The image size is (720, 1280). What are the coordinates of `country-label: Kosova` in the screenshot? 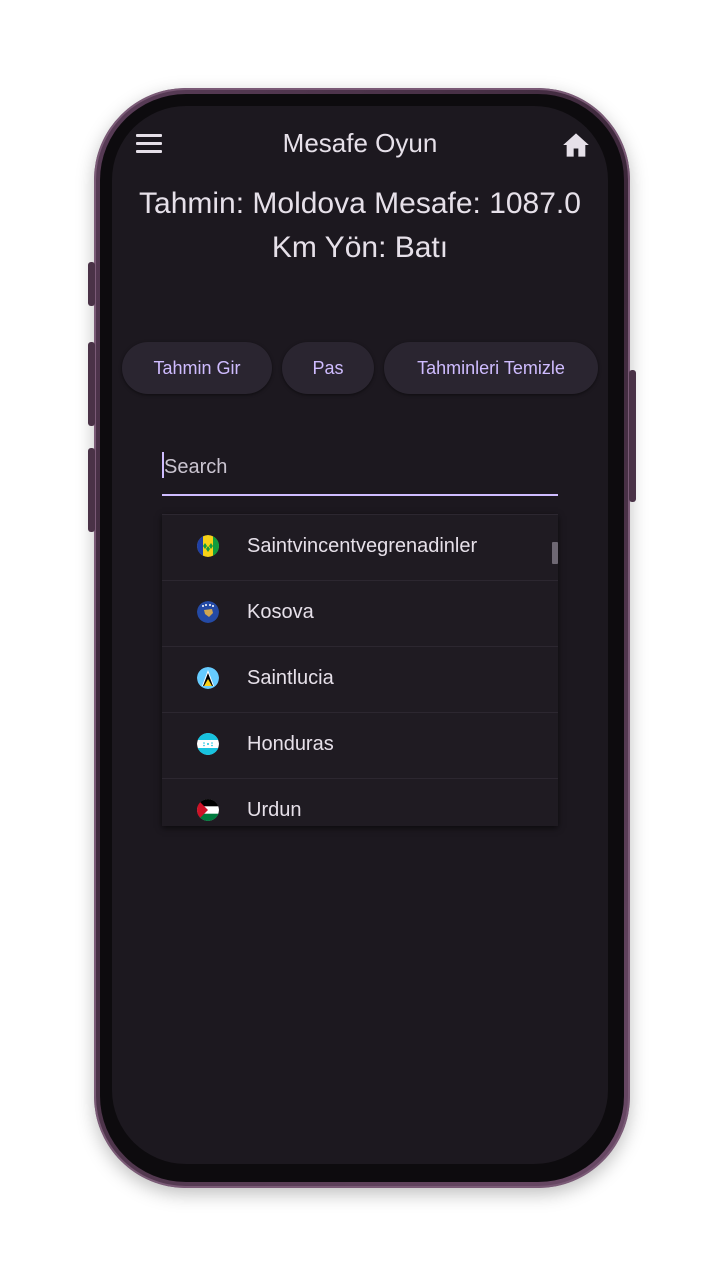 It's located at (280, 612).